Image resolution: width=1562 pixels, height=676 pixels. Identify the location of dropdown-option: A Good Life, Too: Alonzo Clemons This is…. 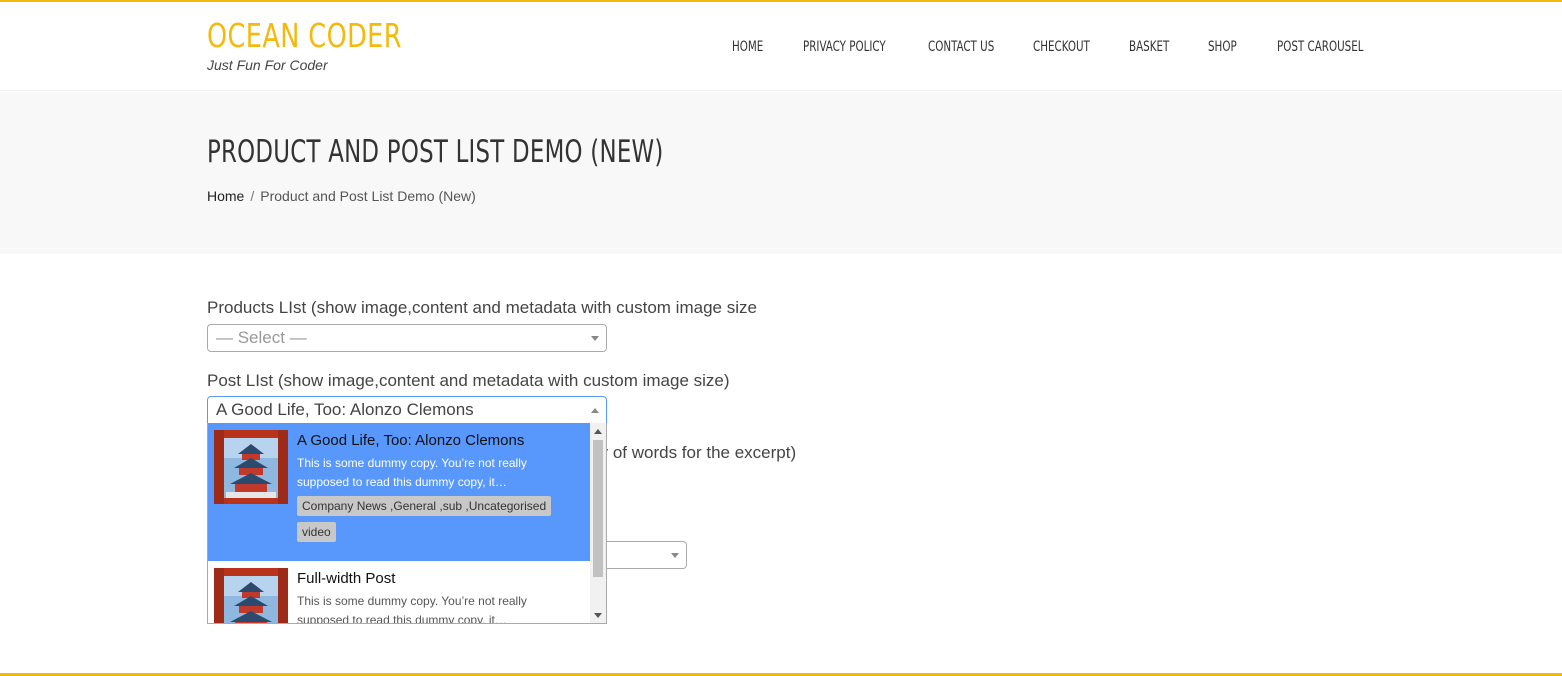
(399, 492).